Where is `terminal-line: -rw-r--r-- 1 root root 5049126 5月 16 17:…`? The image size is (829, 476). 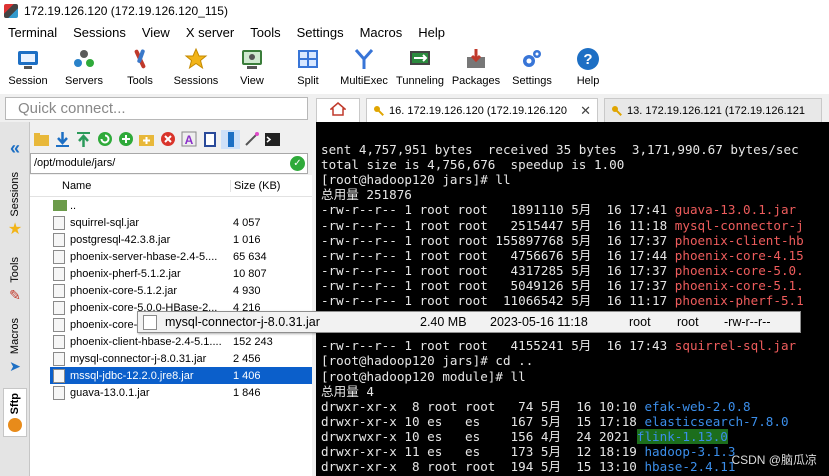
terminal-line: -rw-r--r-- 1 root root 5049126 5月 16 17:… is located at coordinates (562, 285).